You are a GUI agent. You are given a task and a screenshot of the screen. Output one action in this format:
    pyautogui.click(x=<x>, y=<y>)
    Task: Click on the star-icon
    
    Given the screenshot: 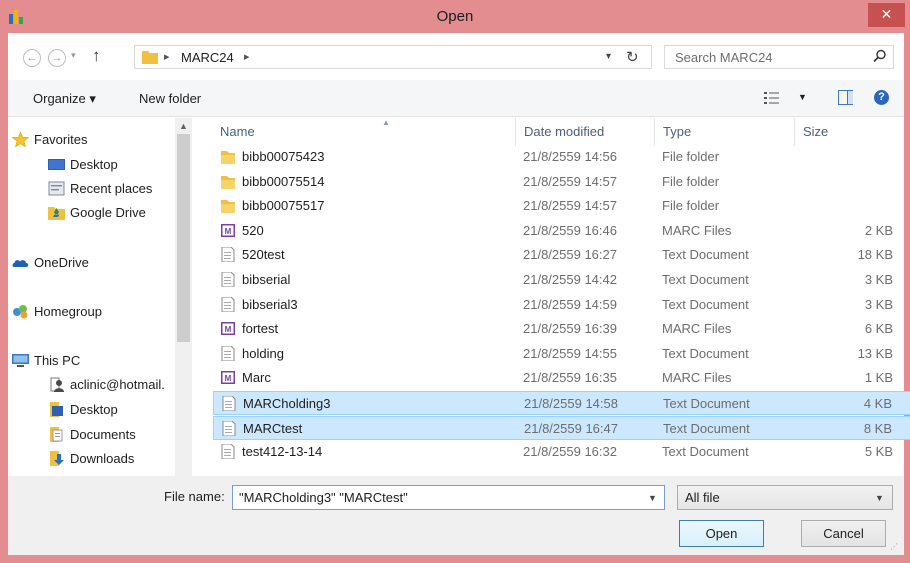 What is the action you would take?
    pyautogui.click(x=20, y=139)
    